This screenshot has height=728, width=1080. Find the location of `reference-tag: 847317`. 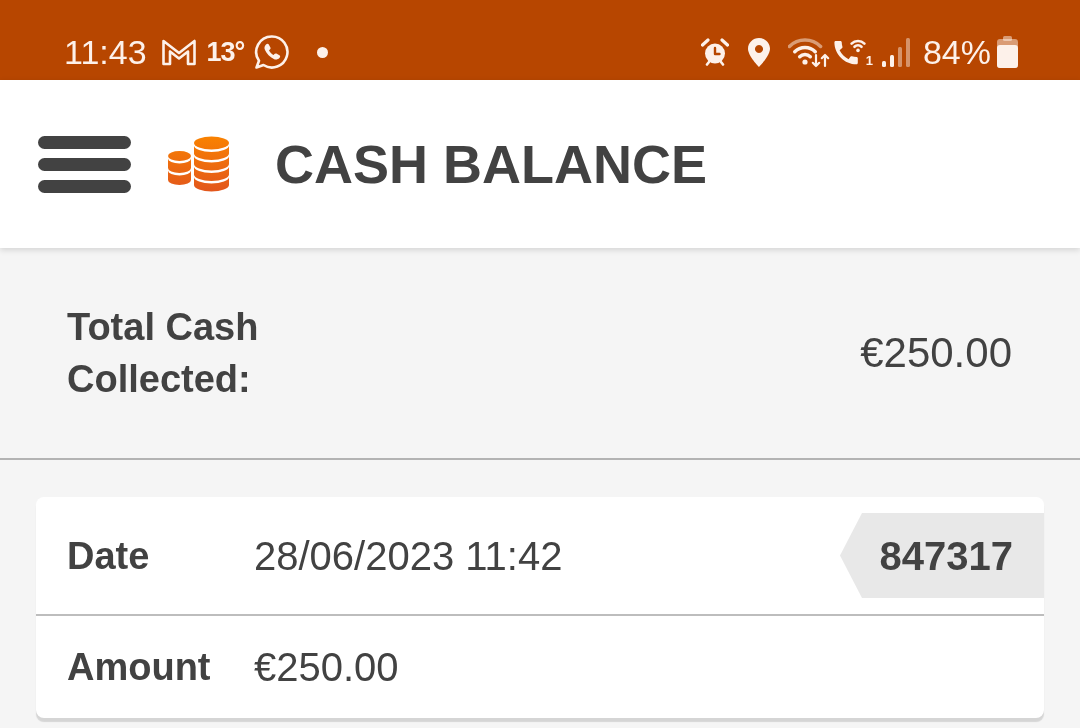

reference-tag: 847317 is located at coordinates (942, 555).